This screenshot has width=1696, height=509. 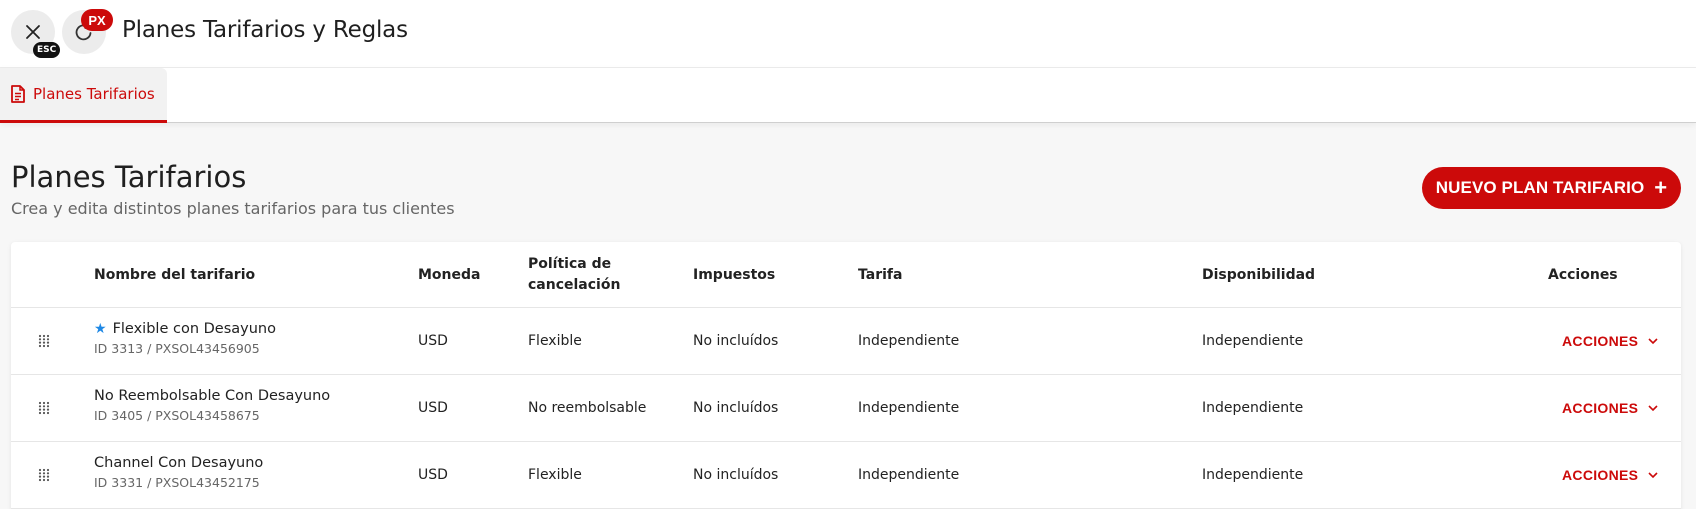 I want to click on column-header-availability: Disponibilidad, so click(x=1259, y=275).